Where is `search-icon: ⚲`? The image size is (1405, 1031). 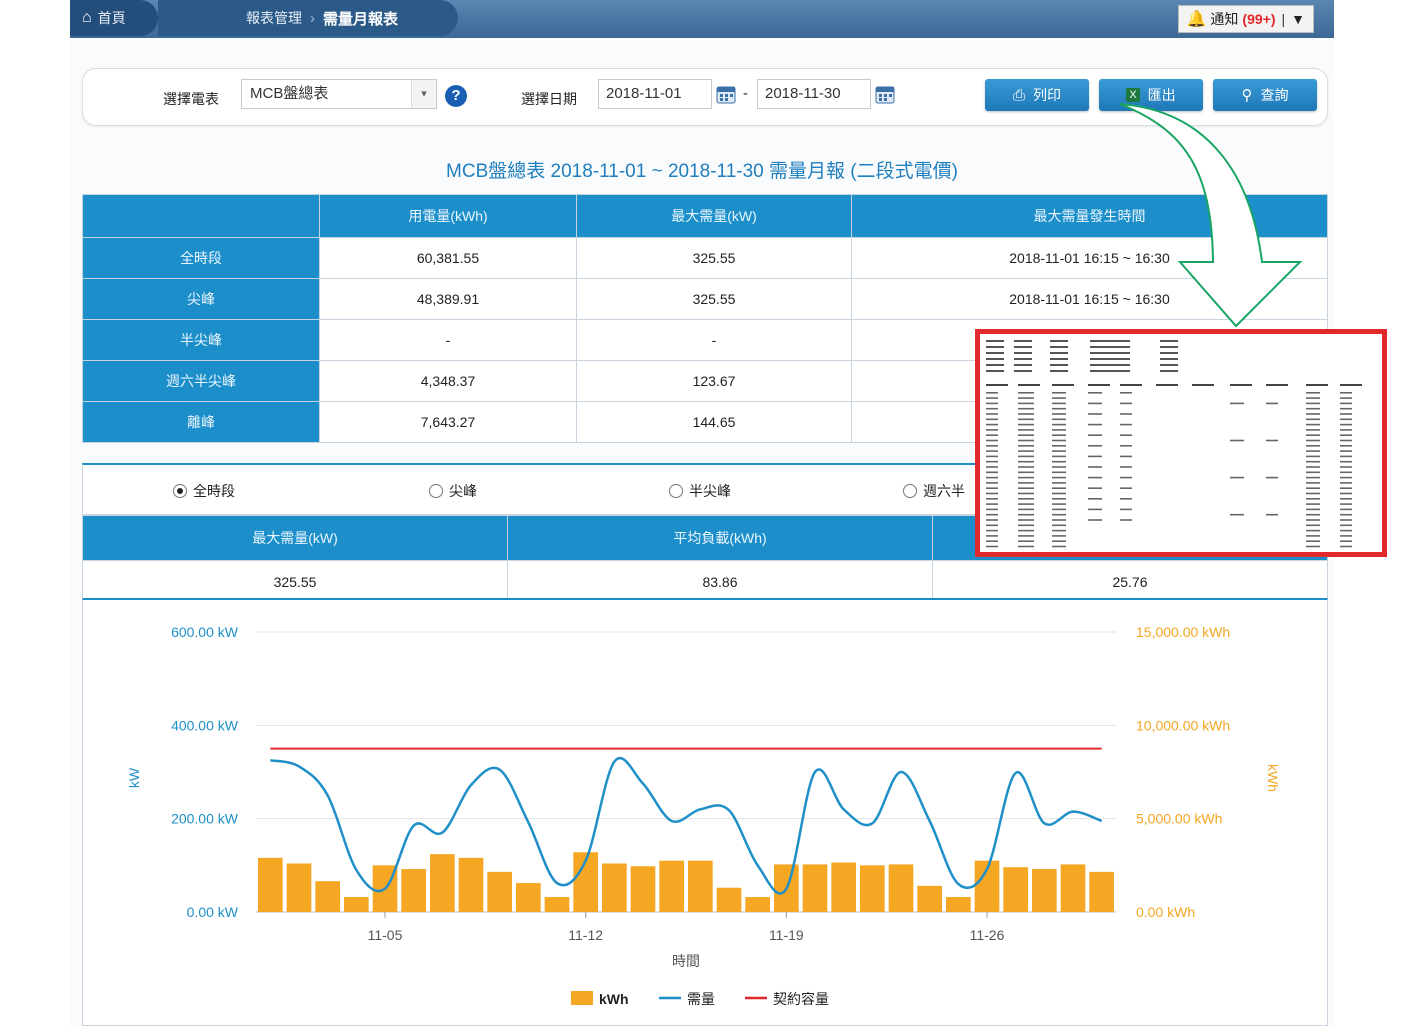
search-icon: ⚲ is located at coordinates (1247, 95).